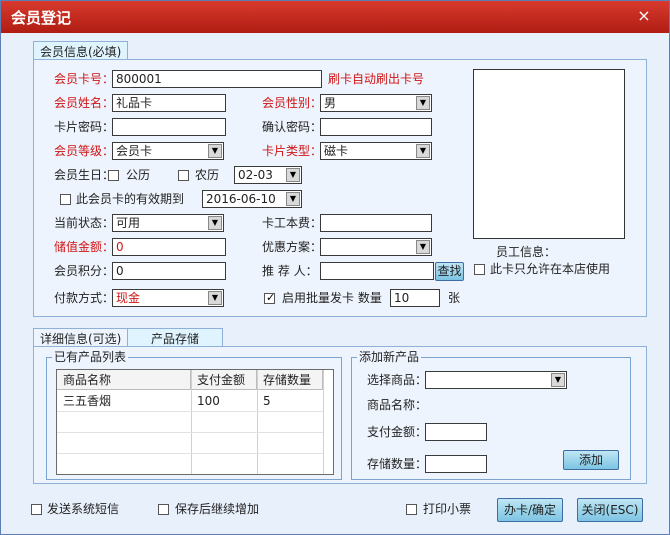 The image size is (670, 535). I want to click on birthday-select: 02-03 ▼, so click(268, 175).